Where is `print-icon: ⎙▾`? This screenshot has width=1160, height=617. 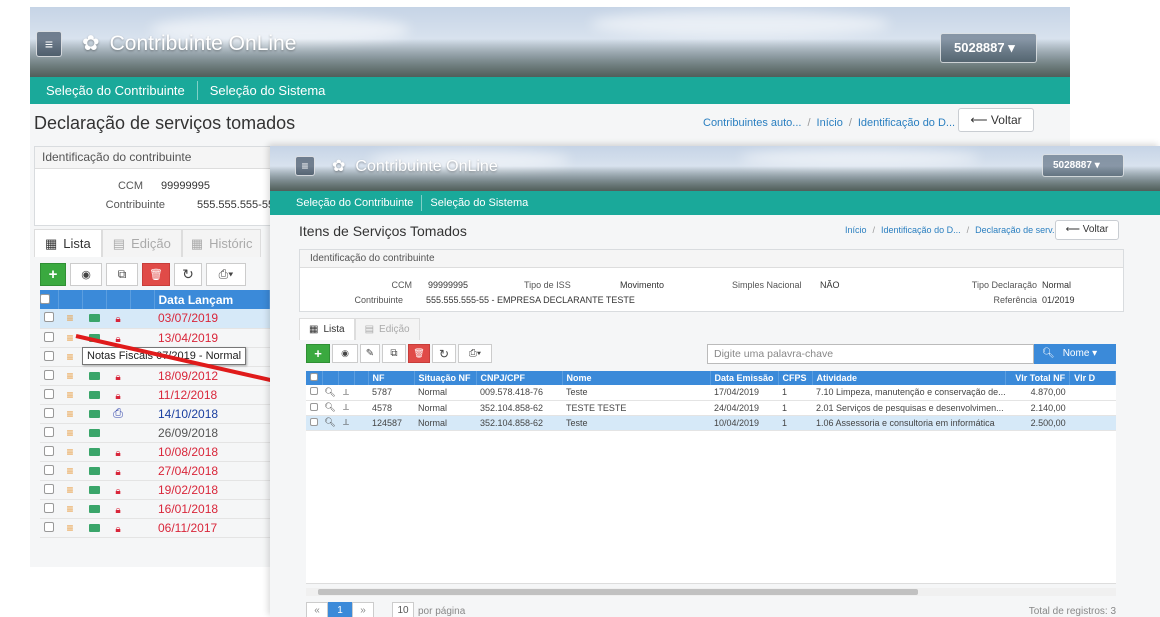
print-icon: ⎙▾ is located at coordinates (475, 353).